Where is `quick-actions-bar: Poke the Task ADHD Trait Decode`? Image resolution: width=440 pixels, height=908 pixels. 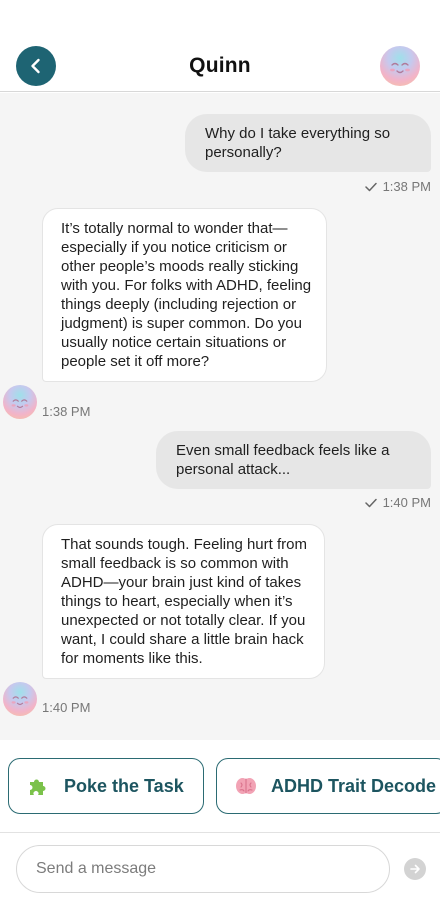
quick-actions-bar: Poke the Task ADHD Trait Decode is located at coordinates (220, 786).